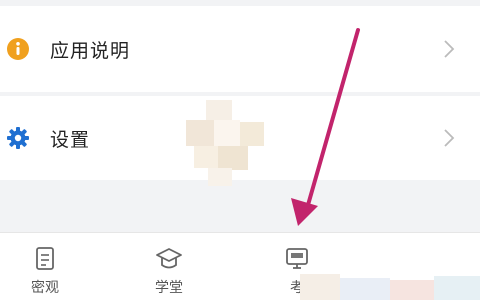 The height and width of the screenshot is (300, 480). I want to click on graduation-cap-icon, so click(169, 258).